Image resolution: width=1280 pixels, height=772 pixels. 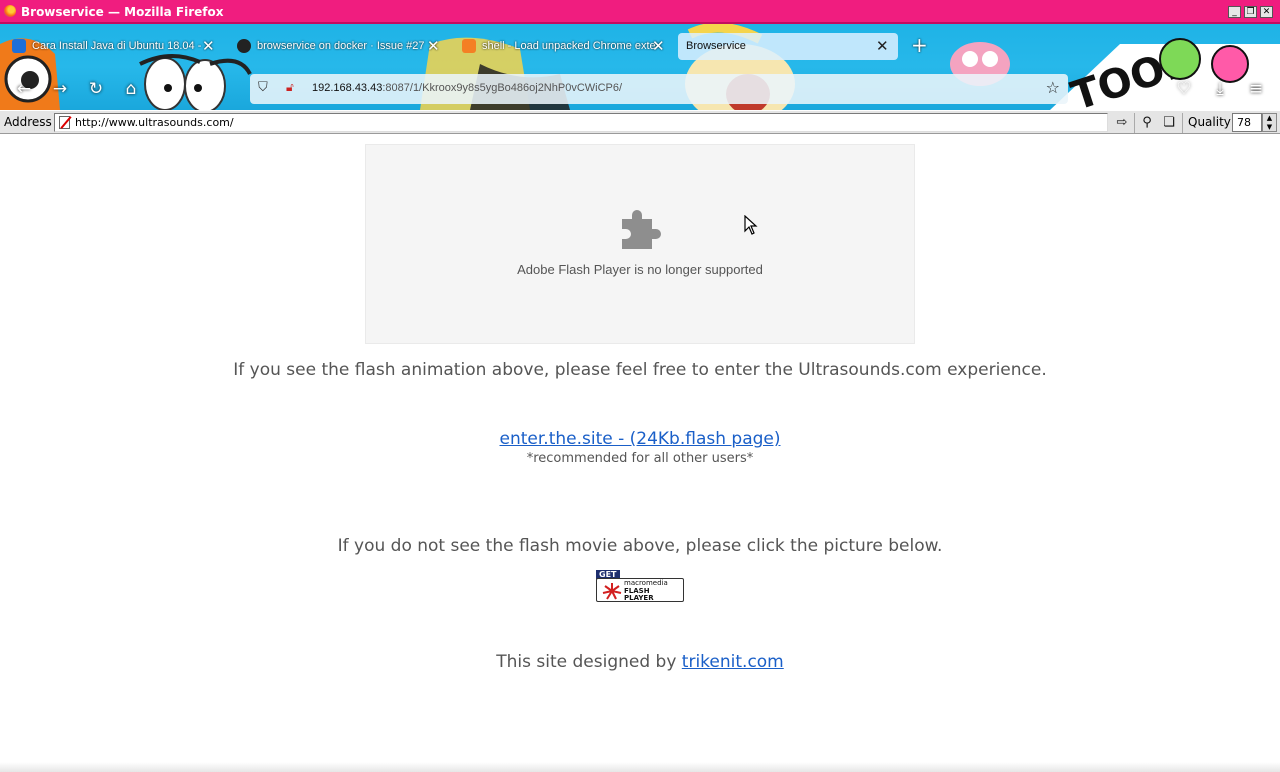 I want to click on tab-stackoverflow-shell: shell - Load unpacked Chrome exte ✕, so click(x=560, y=46).